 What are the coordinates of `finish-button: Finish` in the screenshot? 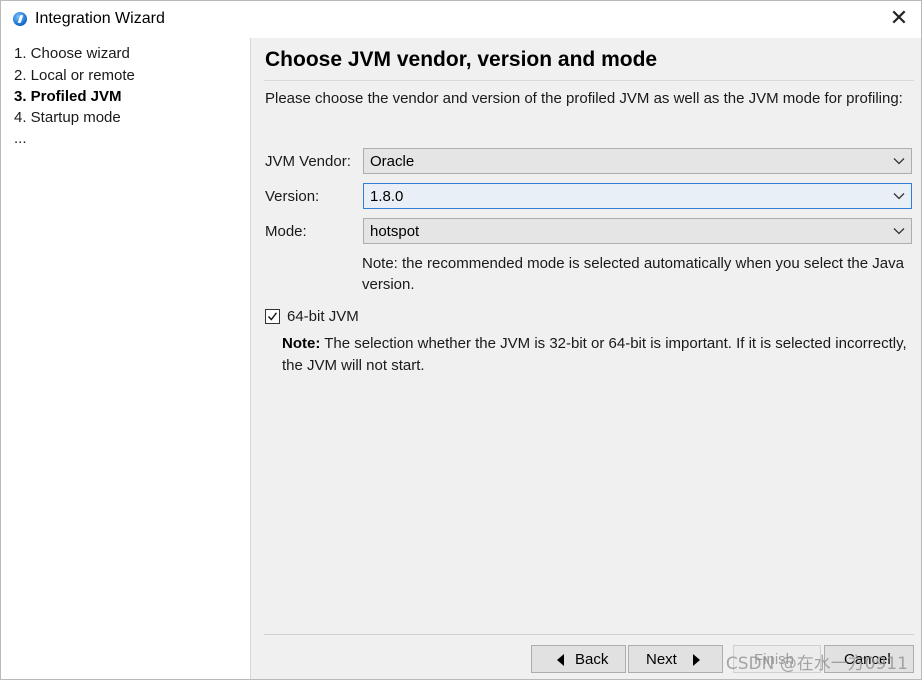 It's located at (777, 659).